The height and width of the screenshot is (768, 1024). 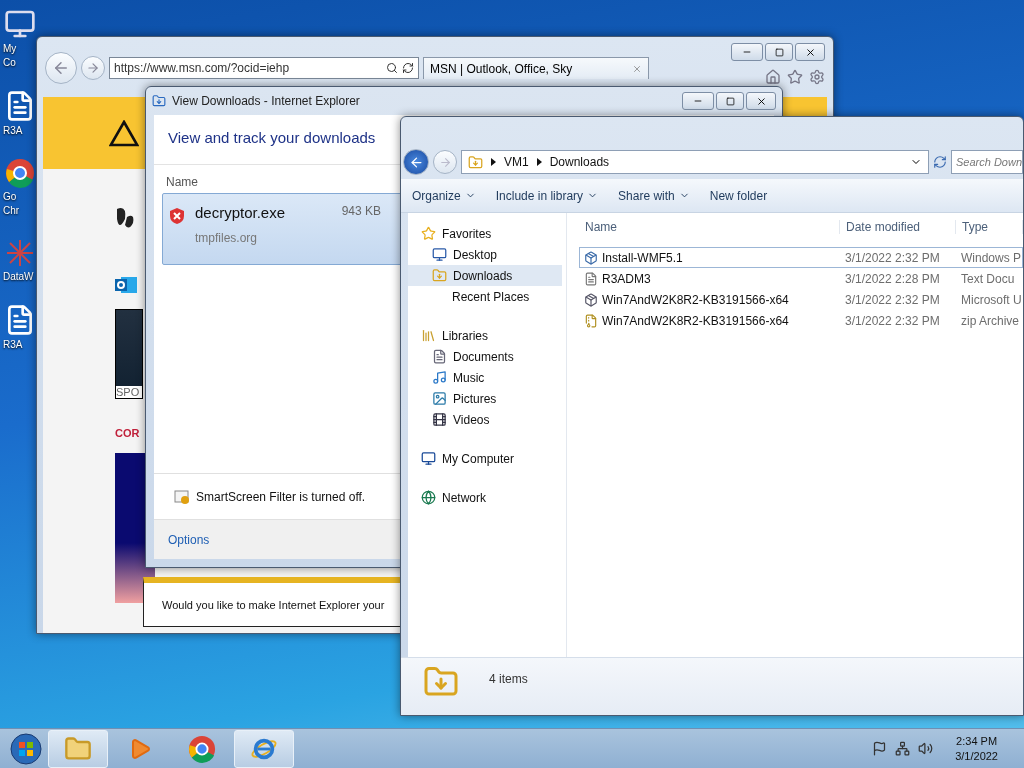 I want to click on nav-item: Downloads, so click(x=485, y=275).